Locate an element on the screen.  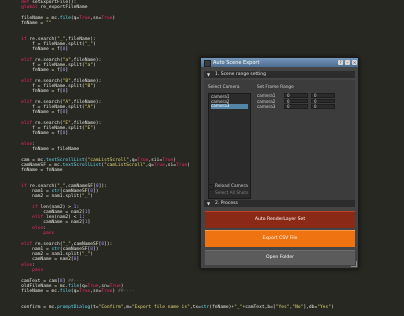
reload-camera-checkbox is located at coordinates (211, 187).